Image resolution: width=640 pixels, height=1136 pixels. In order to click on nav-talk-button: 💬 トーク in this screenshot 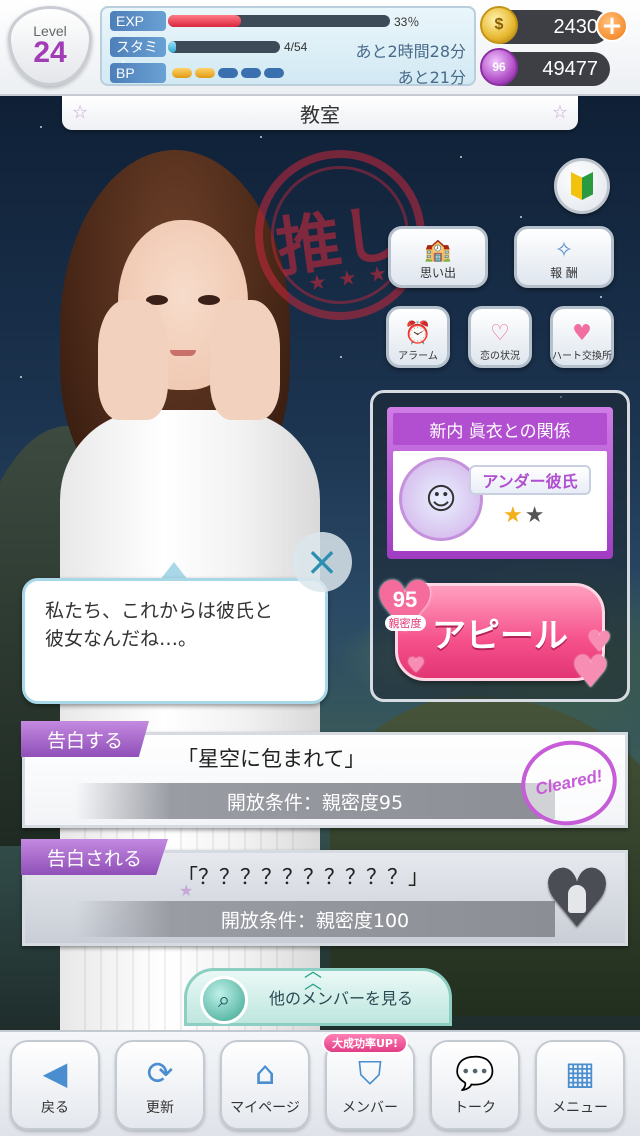, I will do `click(475, 1085)`.